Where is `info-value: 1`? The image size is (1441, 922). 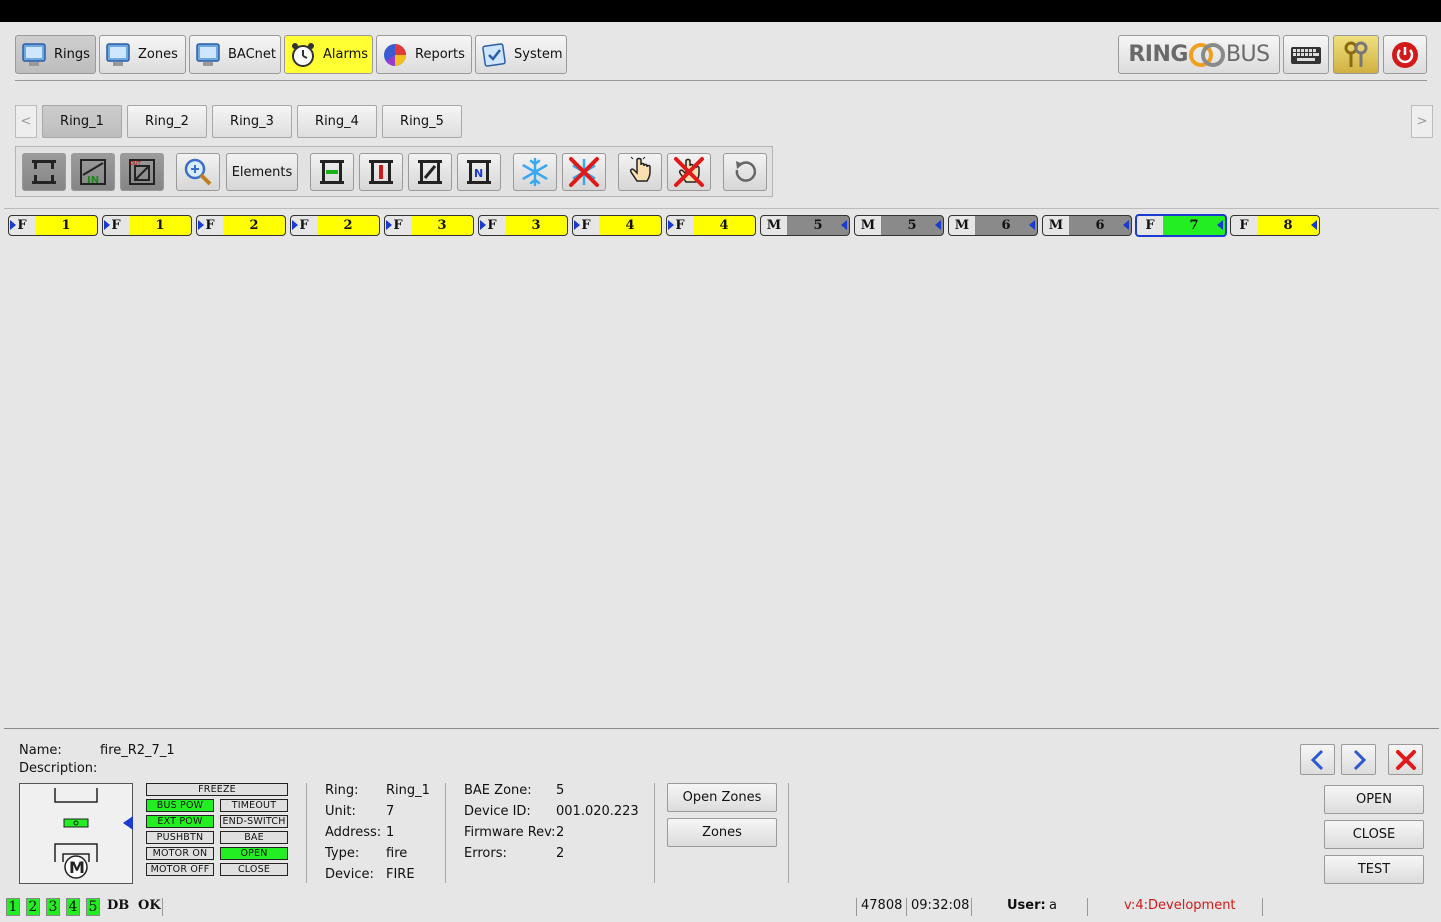
info-value: 1 is located at coordinates (390, 832).